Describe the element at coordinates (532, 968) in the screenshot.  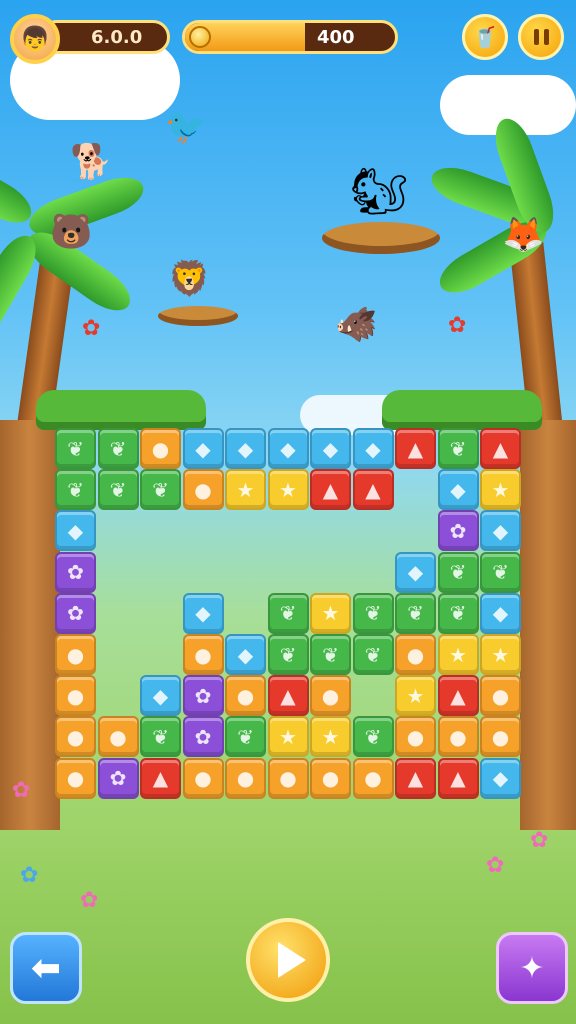
I see `magic-button: ✦` at that location.